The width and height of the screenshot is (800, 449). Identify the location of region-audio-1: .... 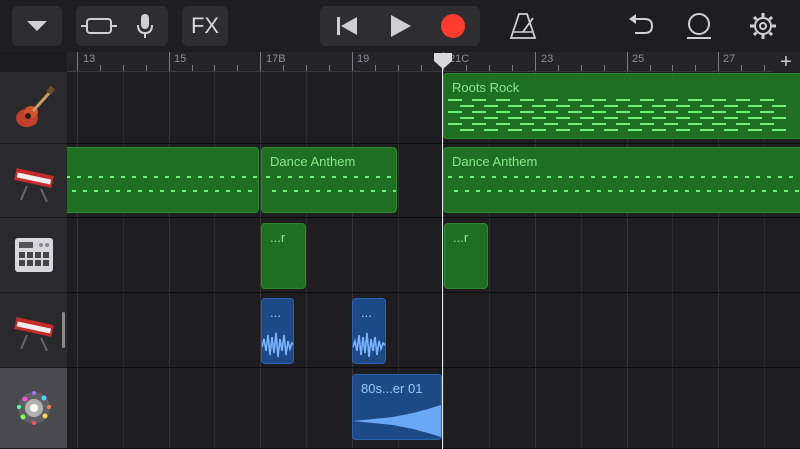
(277, 331).